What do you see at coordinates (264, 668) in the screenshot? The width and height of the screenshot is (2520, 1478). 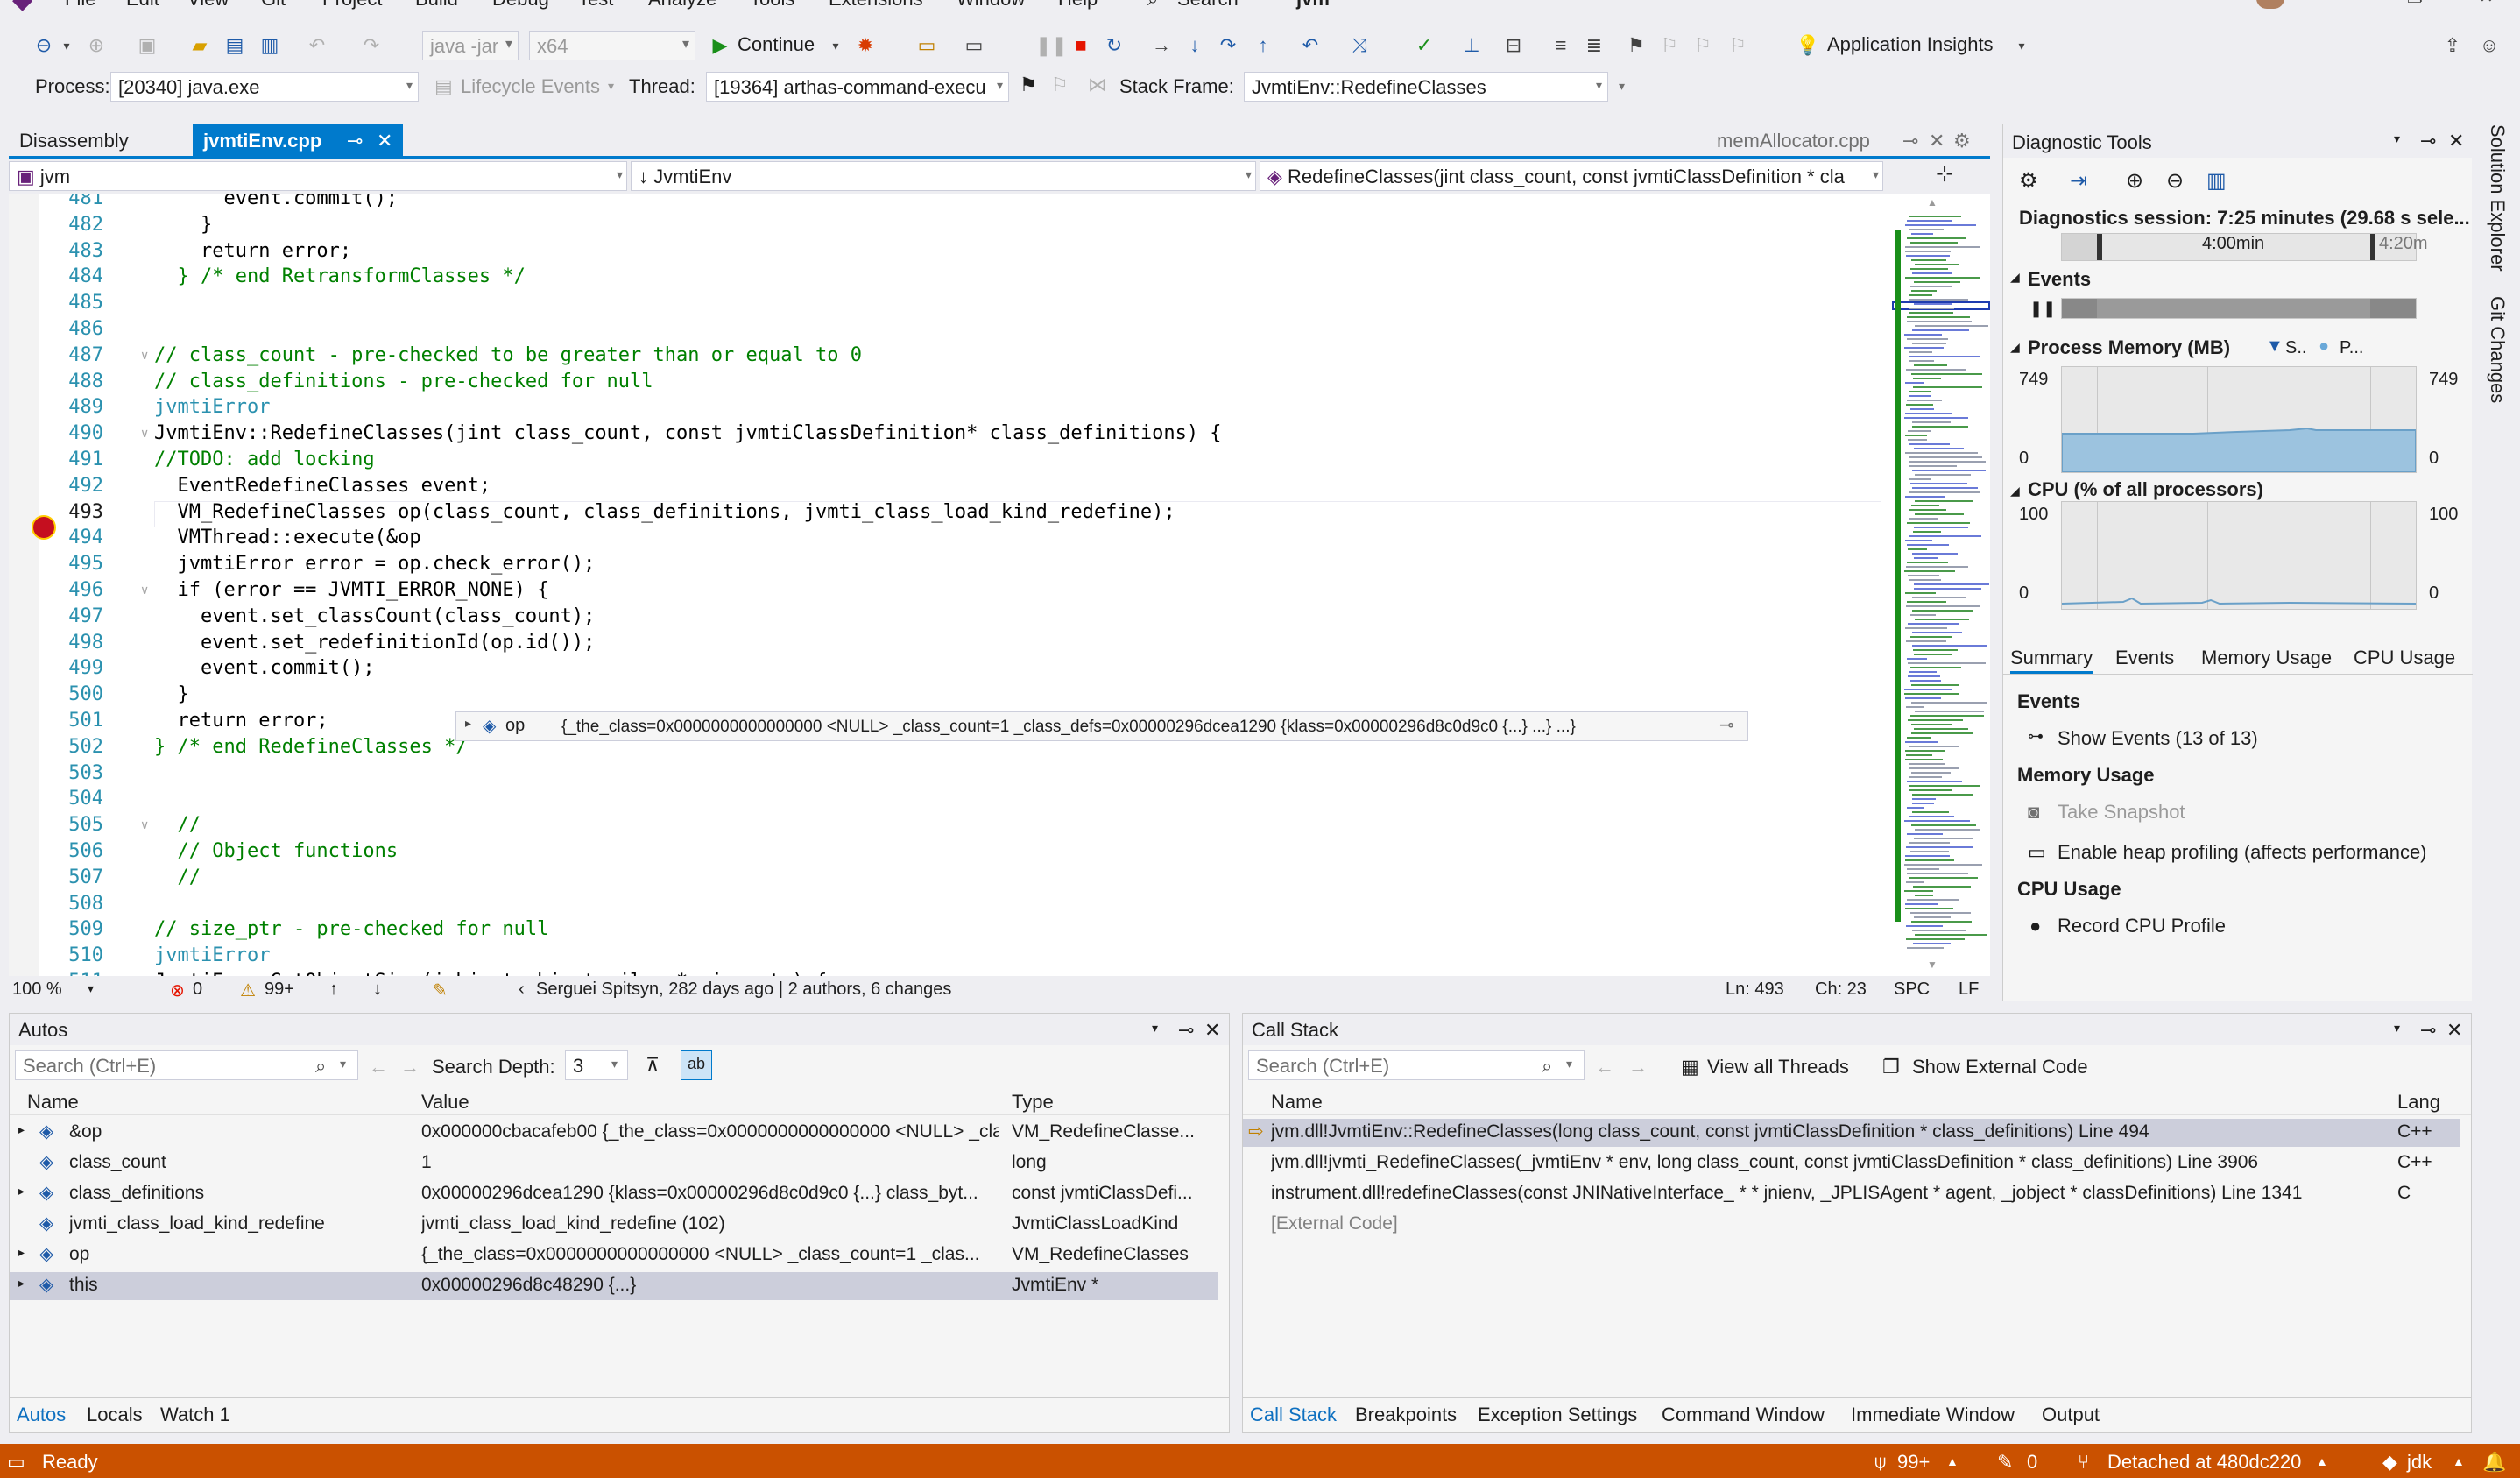 I see `code-line: event.commit();` at bounding box center [264, 668].